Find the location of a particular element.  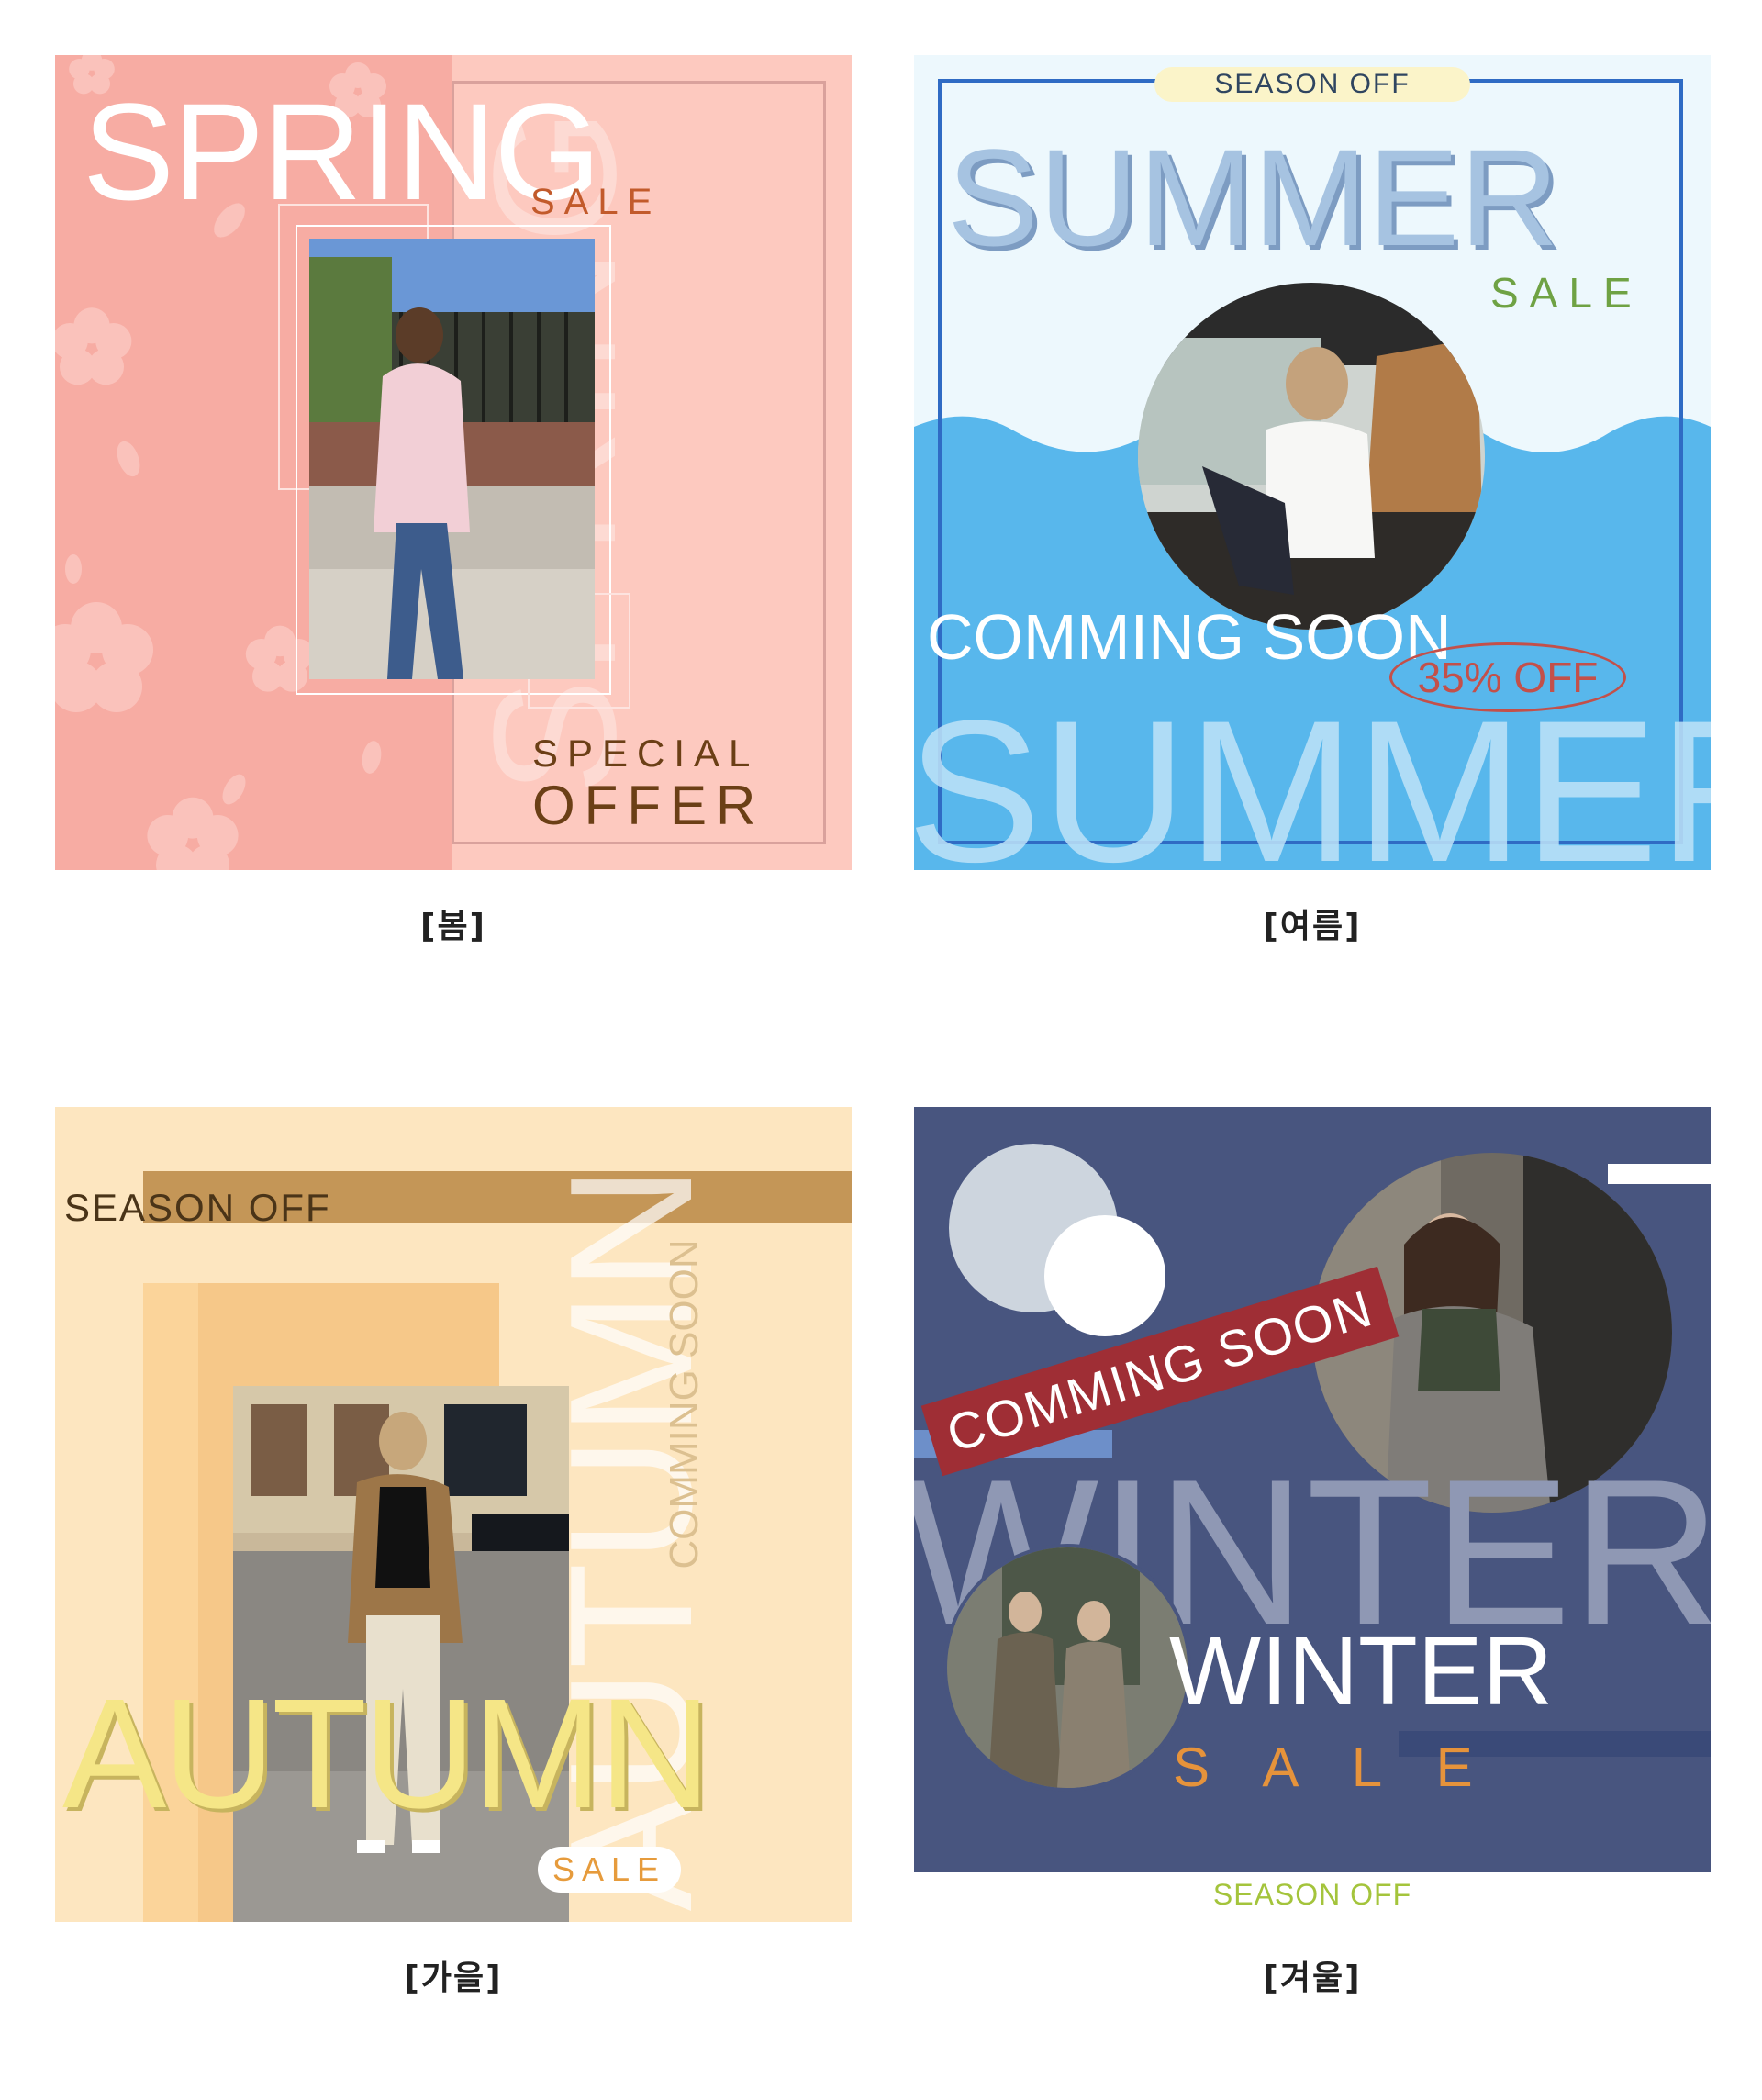

winter-season-off: SEASON OFF is located at coordinates (1312, 1895).